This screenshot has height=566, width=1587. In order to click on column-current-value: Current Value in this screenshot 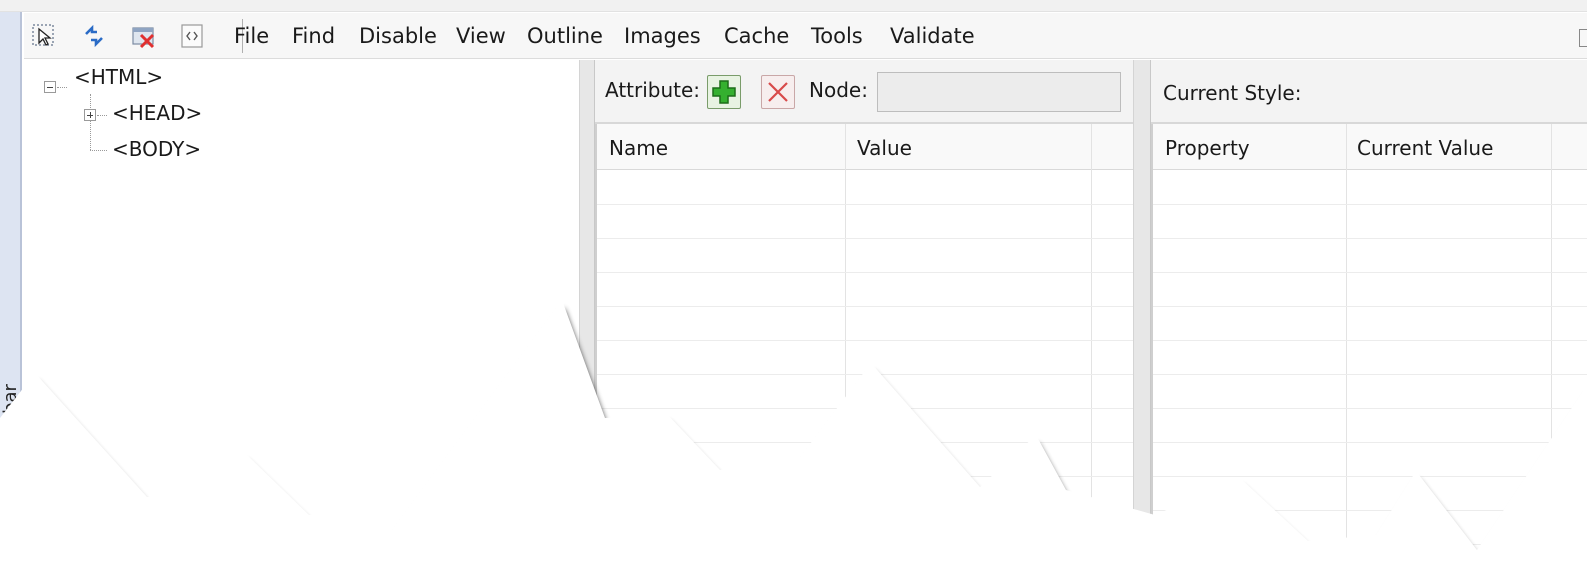, I will do `click(1425, 148)`.